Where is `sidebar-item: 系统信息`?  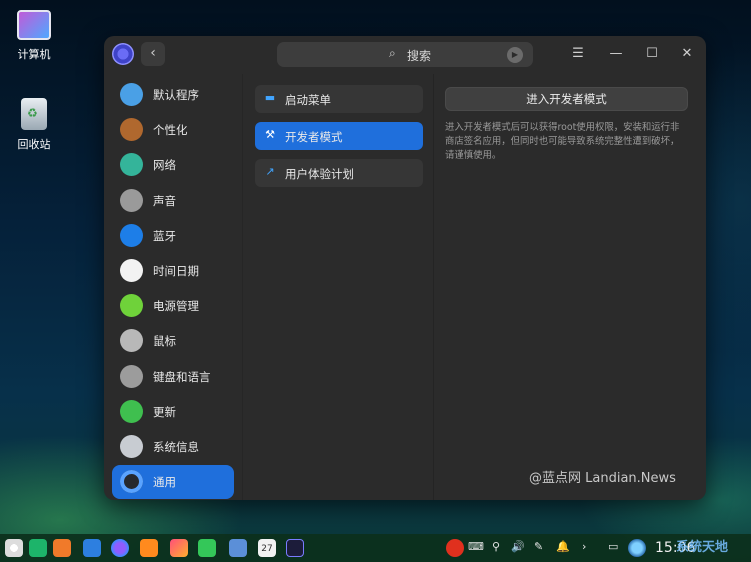
sidebar-item: 系统信息 is located at coordinates (173, 447).